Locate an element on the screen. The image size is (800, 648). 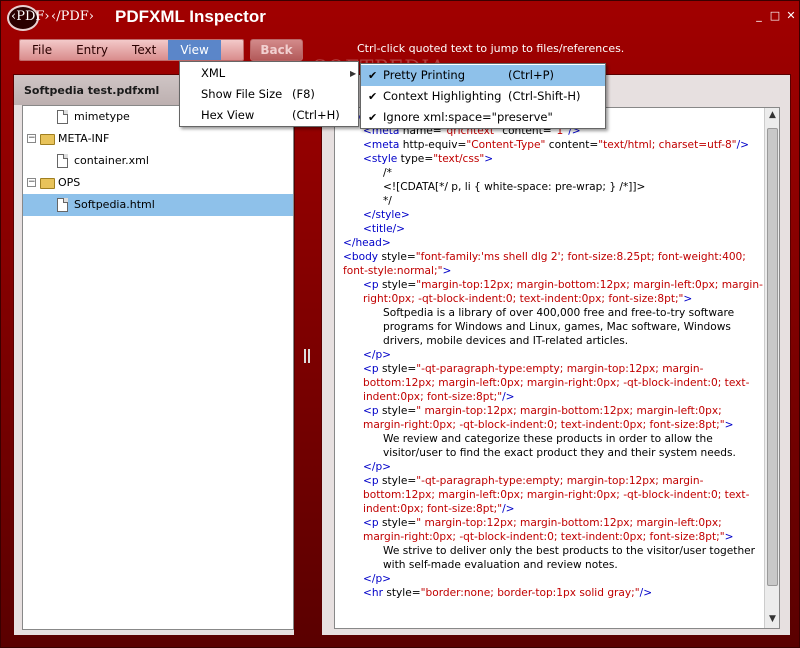
code-tag: </style> is located at coordinates (386, 215).